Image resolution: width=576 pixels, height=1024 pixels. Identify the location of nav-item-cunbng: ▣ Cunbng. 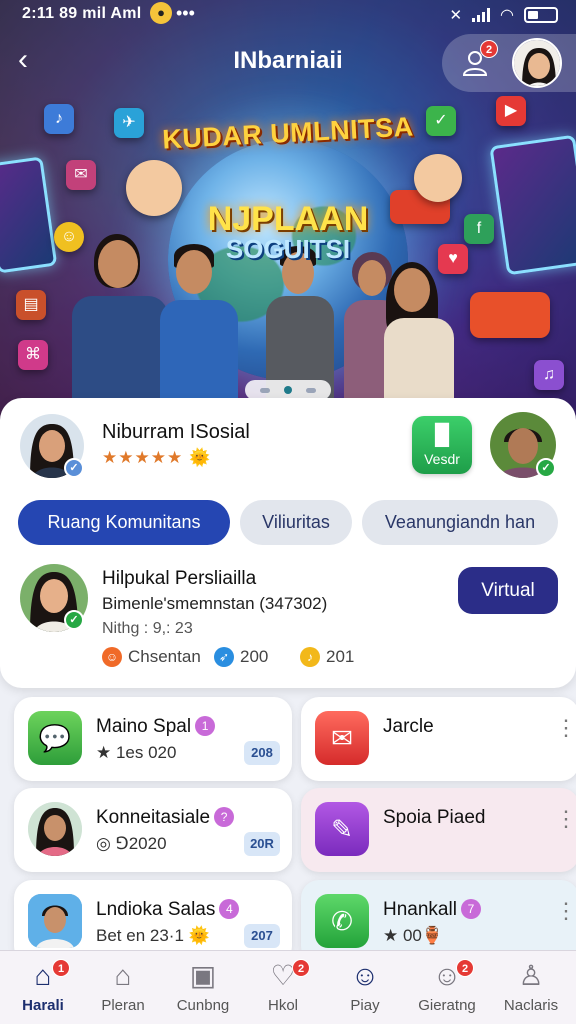
(203, 991).